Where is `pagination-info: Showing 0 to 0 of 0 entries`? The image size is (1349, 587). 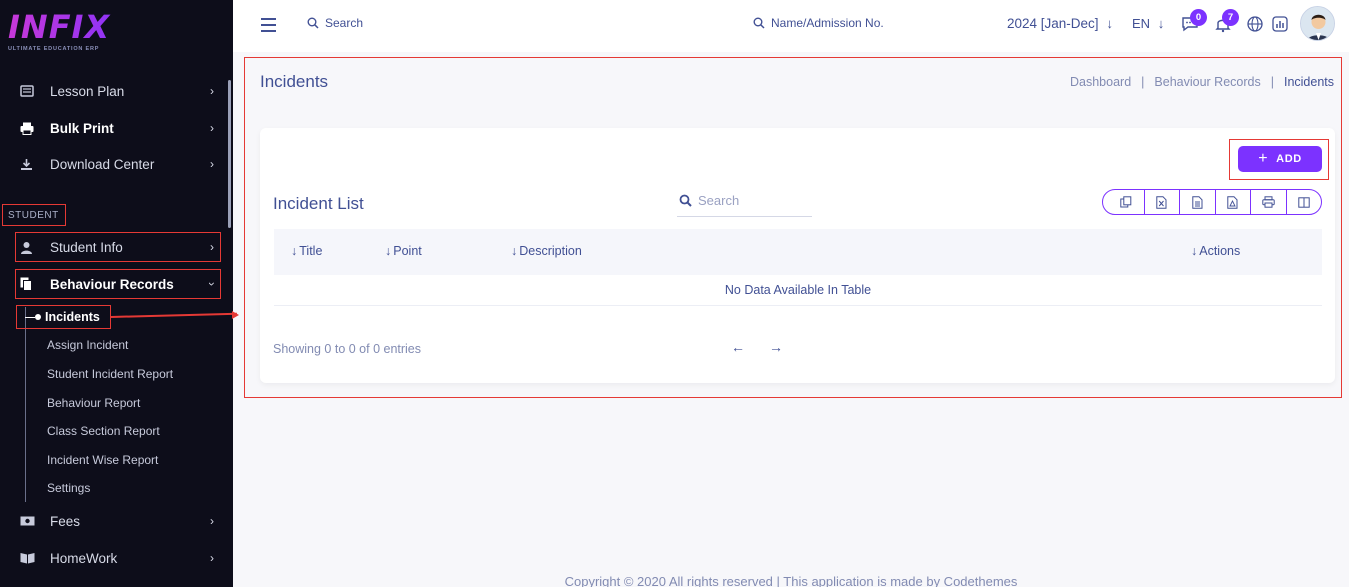
pagination-info: Showing 0 to 0 of 0 entries is located at coordinates (347, 349).